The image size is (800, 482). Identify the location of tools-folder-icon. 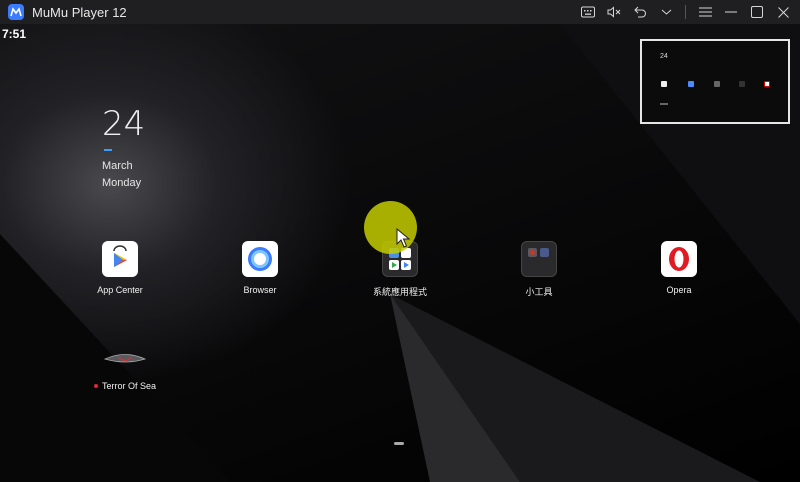
(539, 259).